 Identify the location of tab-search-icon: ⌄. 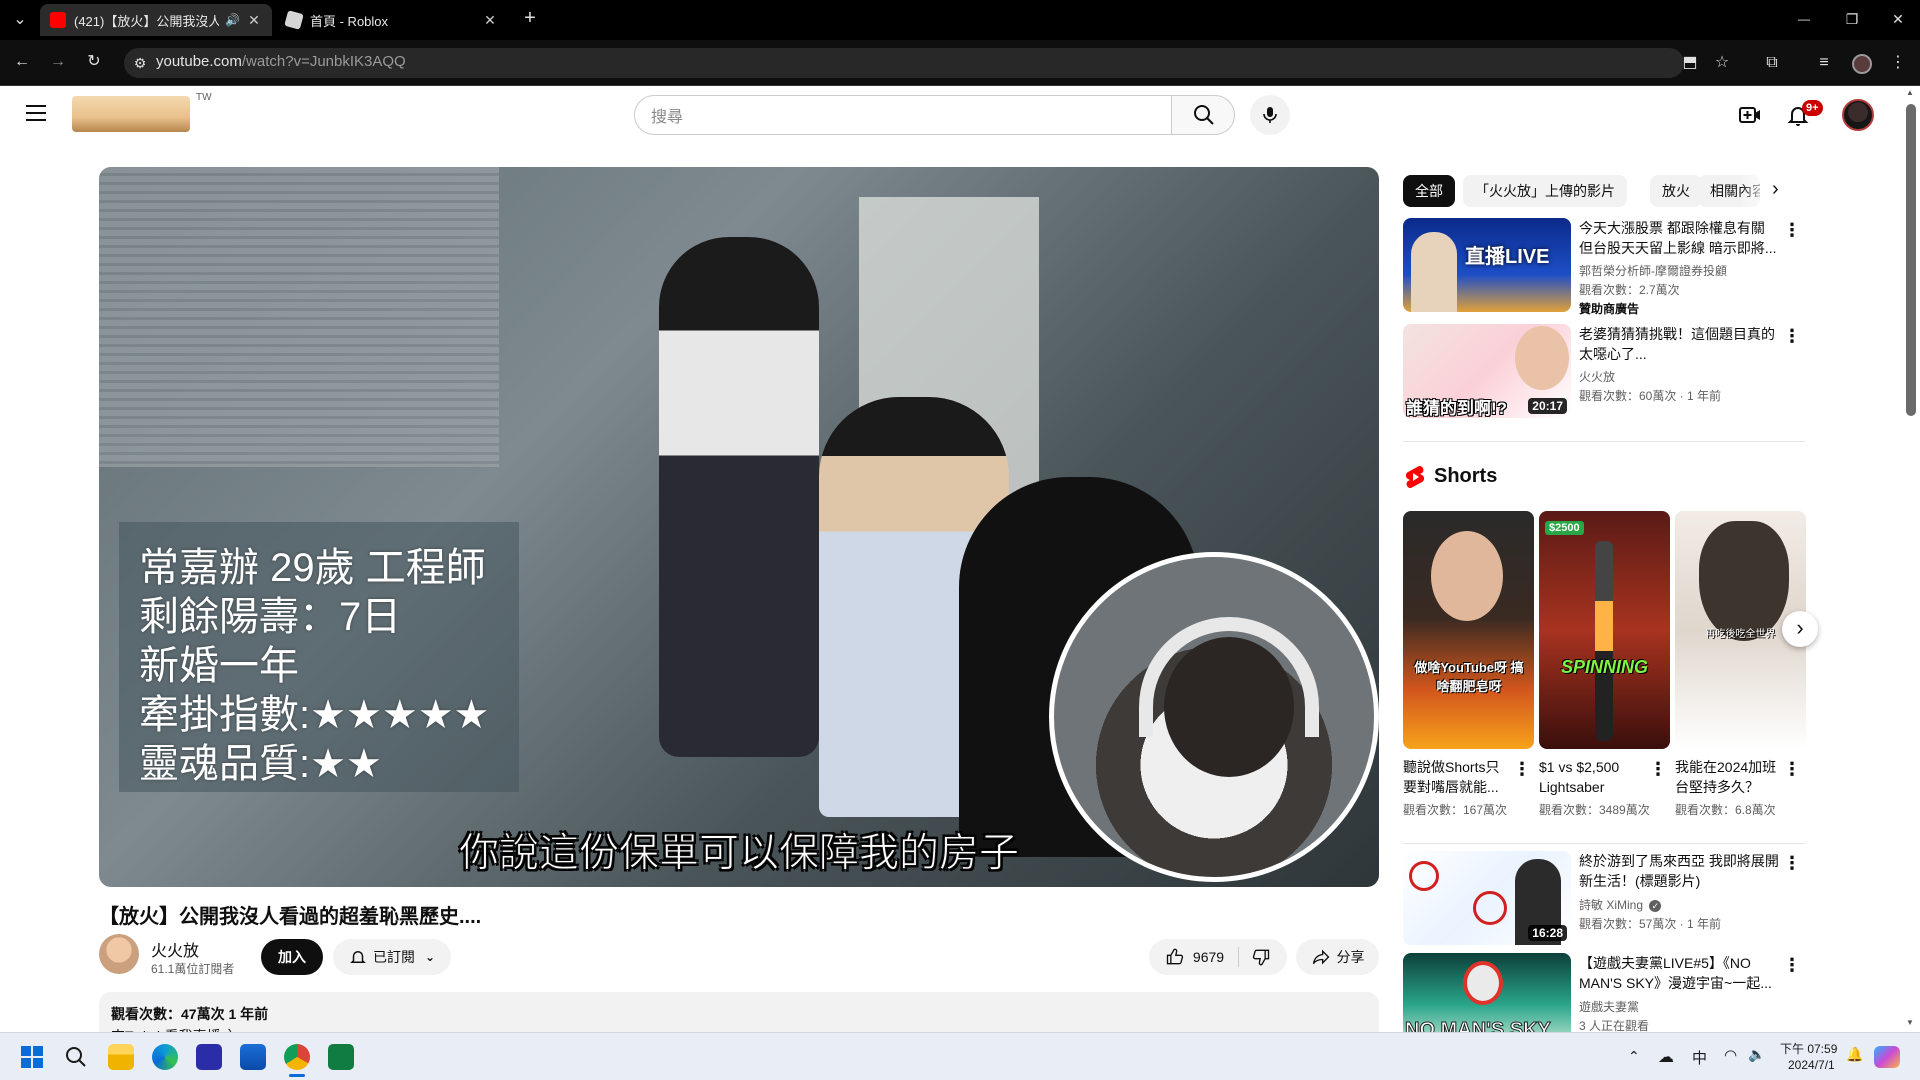
(20, 20).